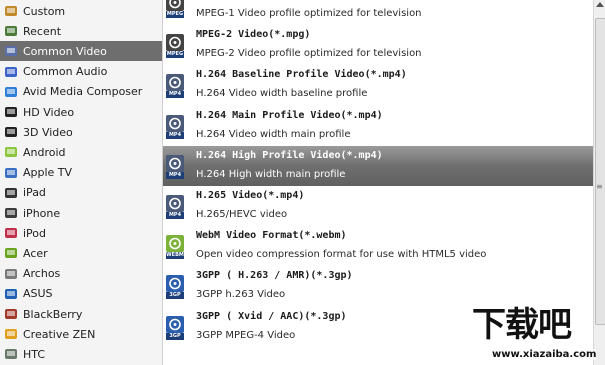 This screenshot has height=365, width=605. What do you see at coordinates (81, 112) in the screenshot?
I see `sidebar-item-hd-video: HD Video` at bounding box center [81, 112].